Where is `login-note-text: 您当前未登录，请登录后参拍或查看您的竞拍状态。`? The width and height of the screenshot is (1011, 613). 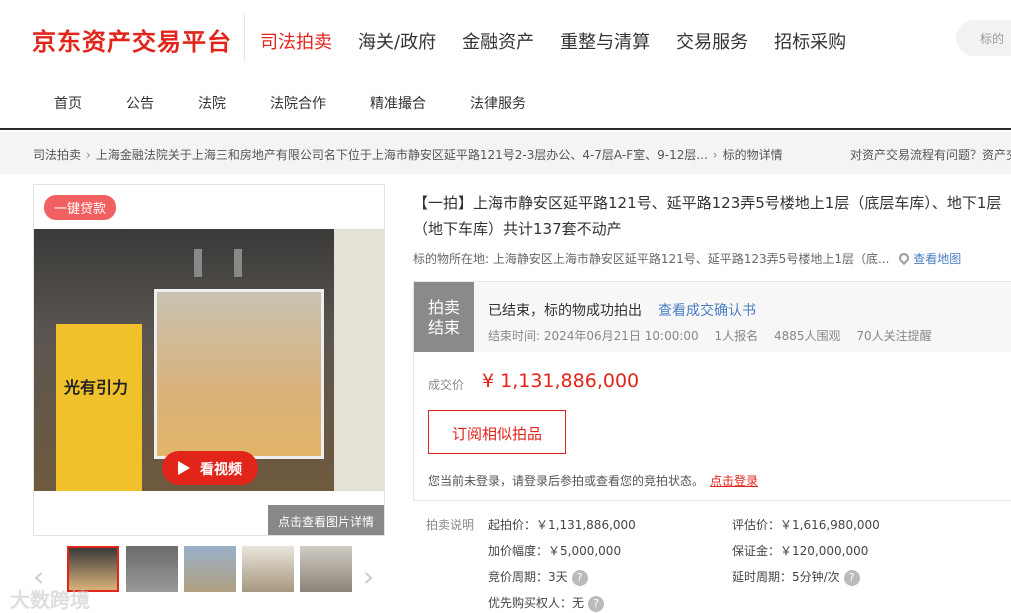 login-note-text: 您当前未登录，请登录后参拍或查看您的竞拍状态。 is located at coordinates (566, 481).